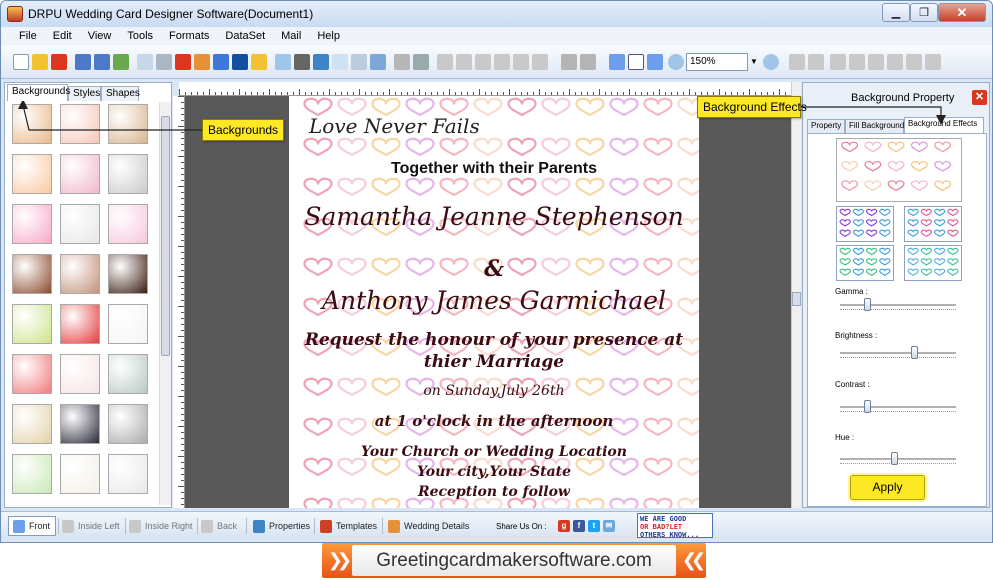 The width and height of the screenshot is (993, 580). Describe the element at coordinates (617, 62) in the screenshot. I see `grid-icon` at that location.